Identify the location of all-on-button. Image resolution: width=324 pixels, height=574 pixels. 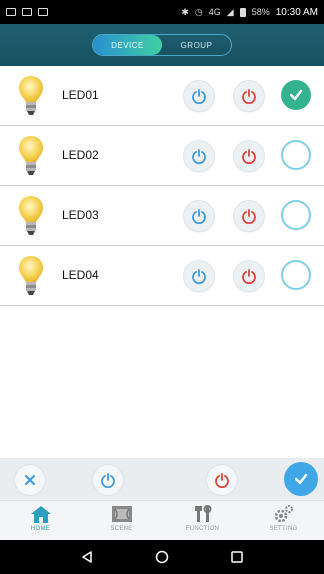
(108, 480).